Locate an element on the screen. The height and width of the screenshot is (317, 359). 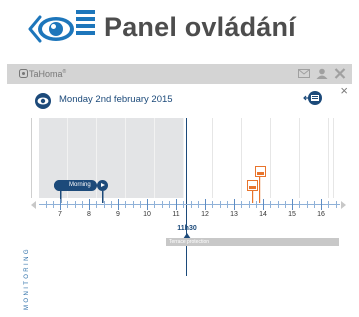
topbar-icons is located at coordinates (322, 73).